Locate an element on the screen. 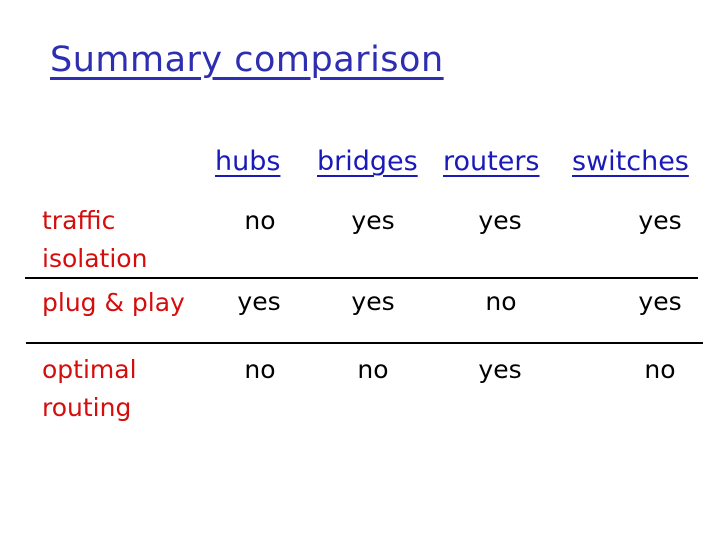 The height and width of the screenshot is (540, 720). row-label-line: plug & play is located at coordinates (113, 302).